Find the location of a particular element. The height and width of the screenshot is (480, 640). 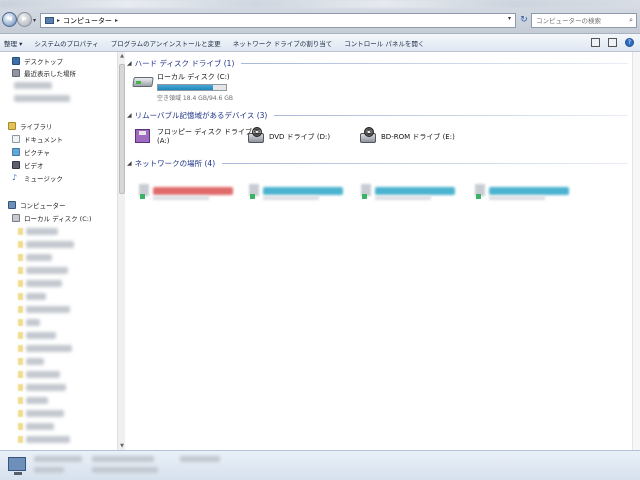

refresh-icon: ↻ is located at coordinates (524, 20).